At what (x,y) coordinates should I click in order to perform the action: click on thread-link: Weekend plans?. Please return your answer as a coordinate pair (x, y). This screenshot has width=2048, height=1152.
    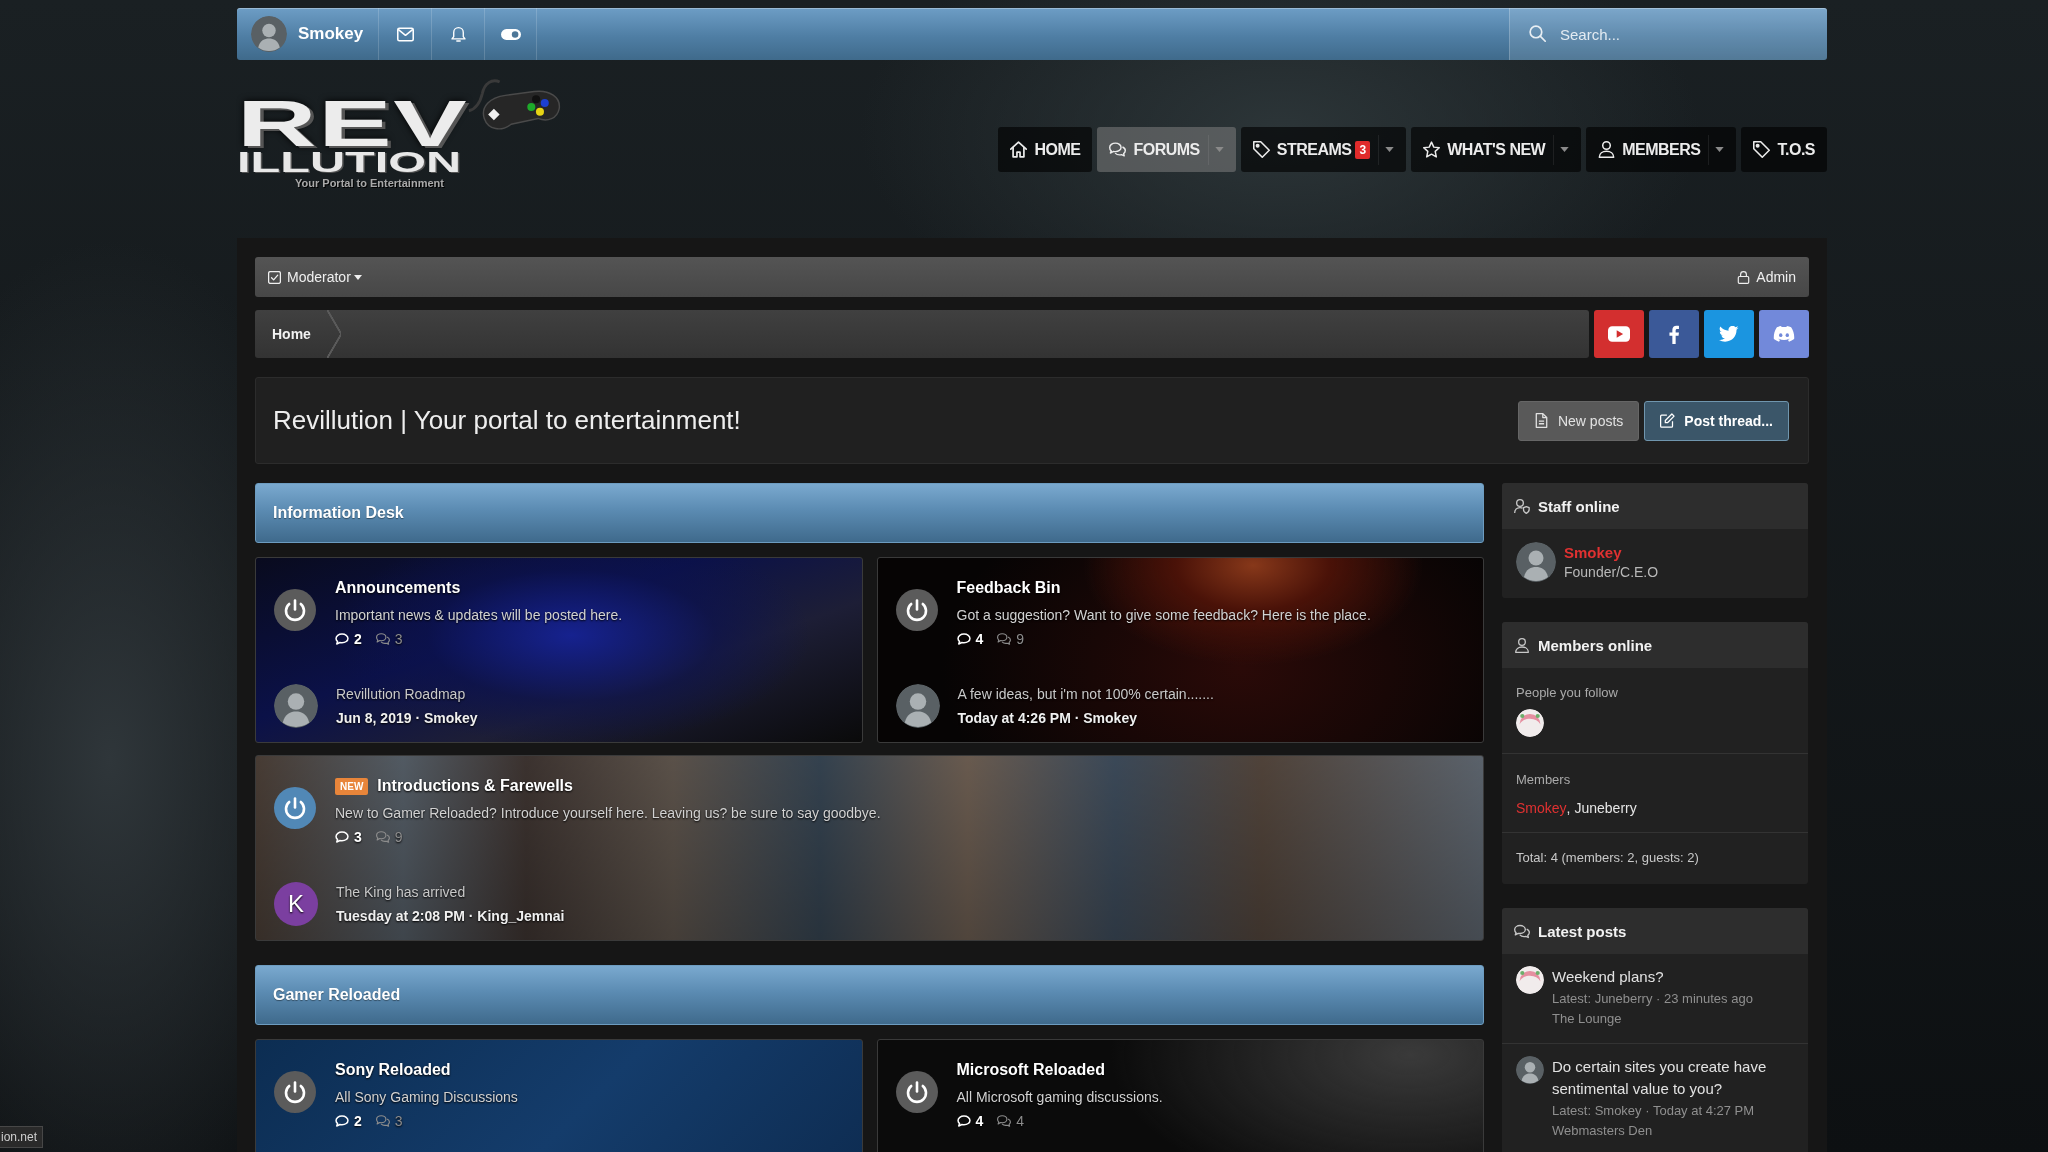
    Looking at the image, I should click on (1608, 977).